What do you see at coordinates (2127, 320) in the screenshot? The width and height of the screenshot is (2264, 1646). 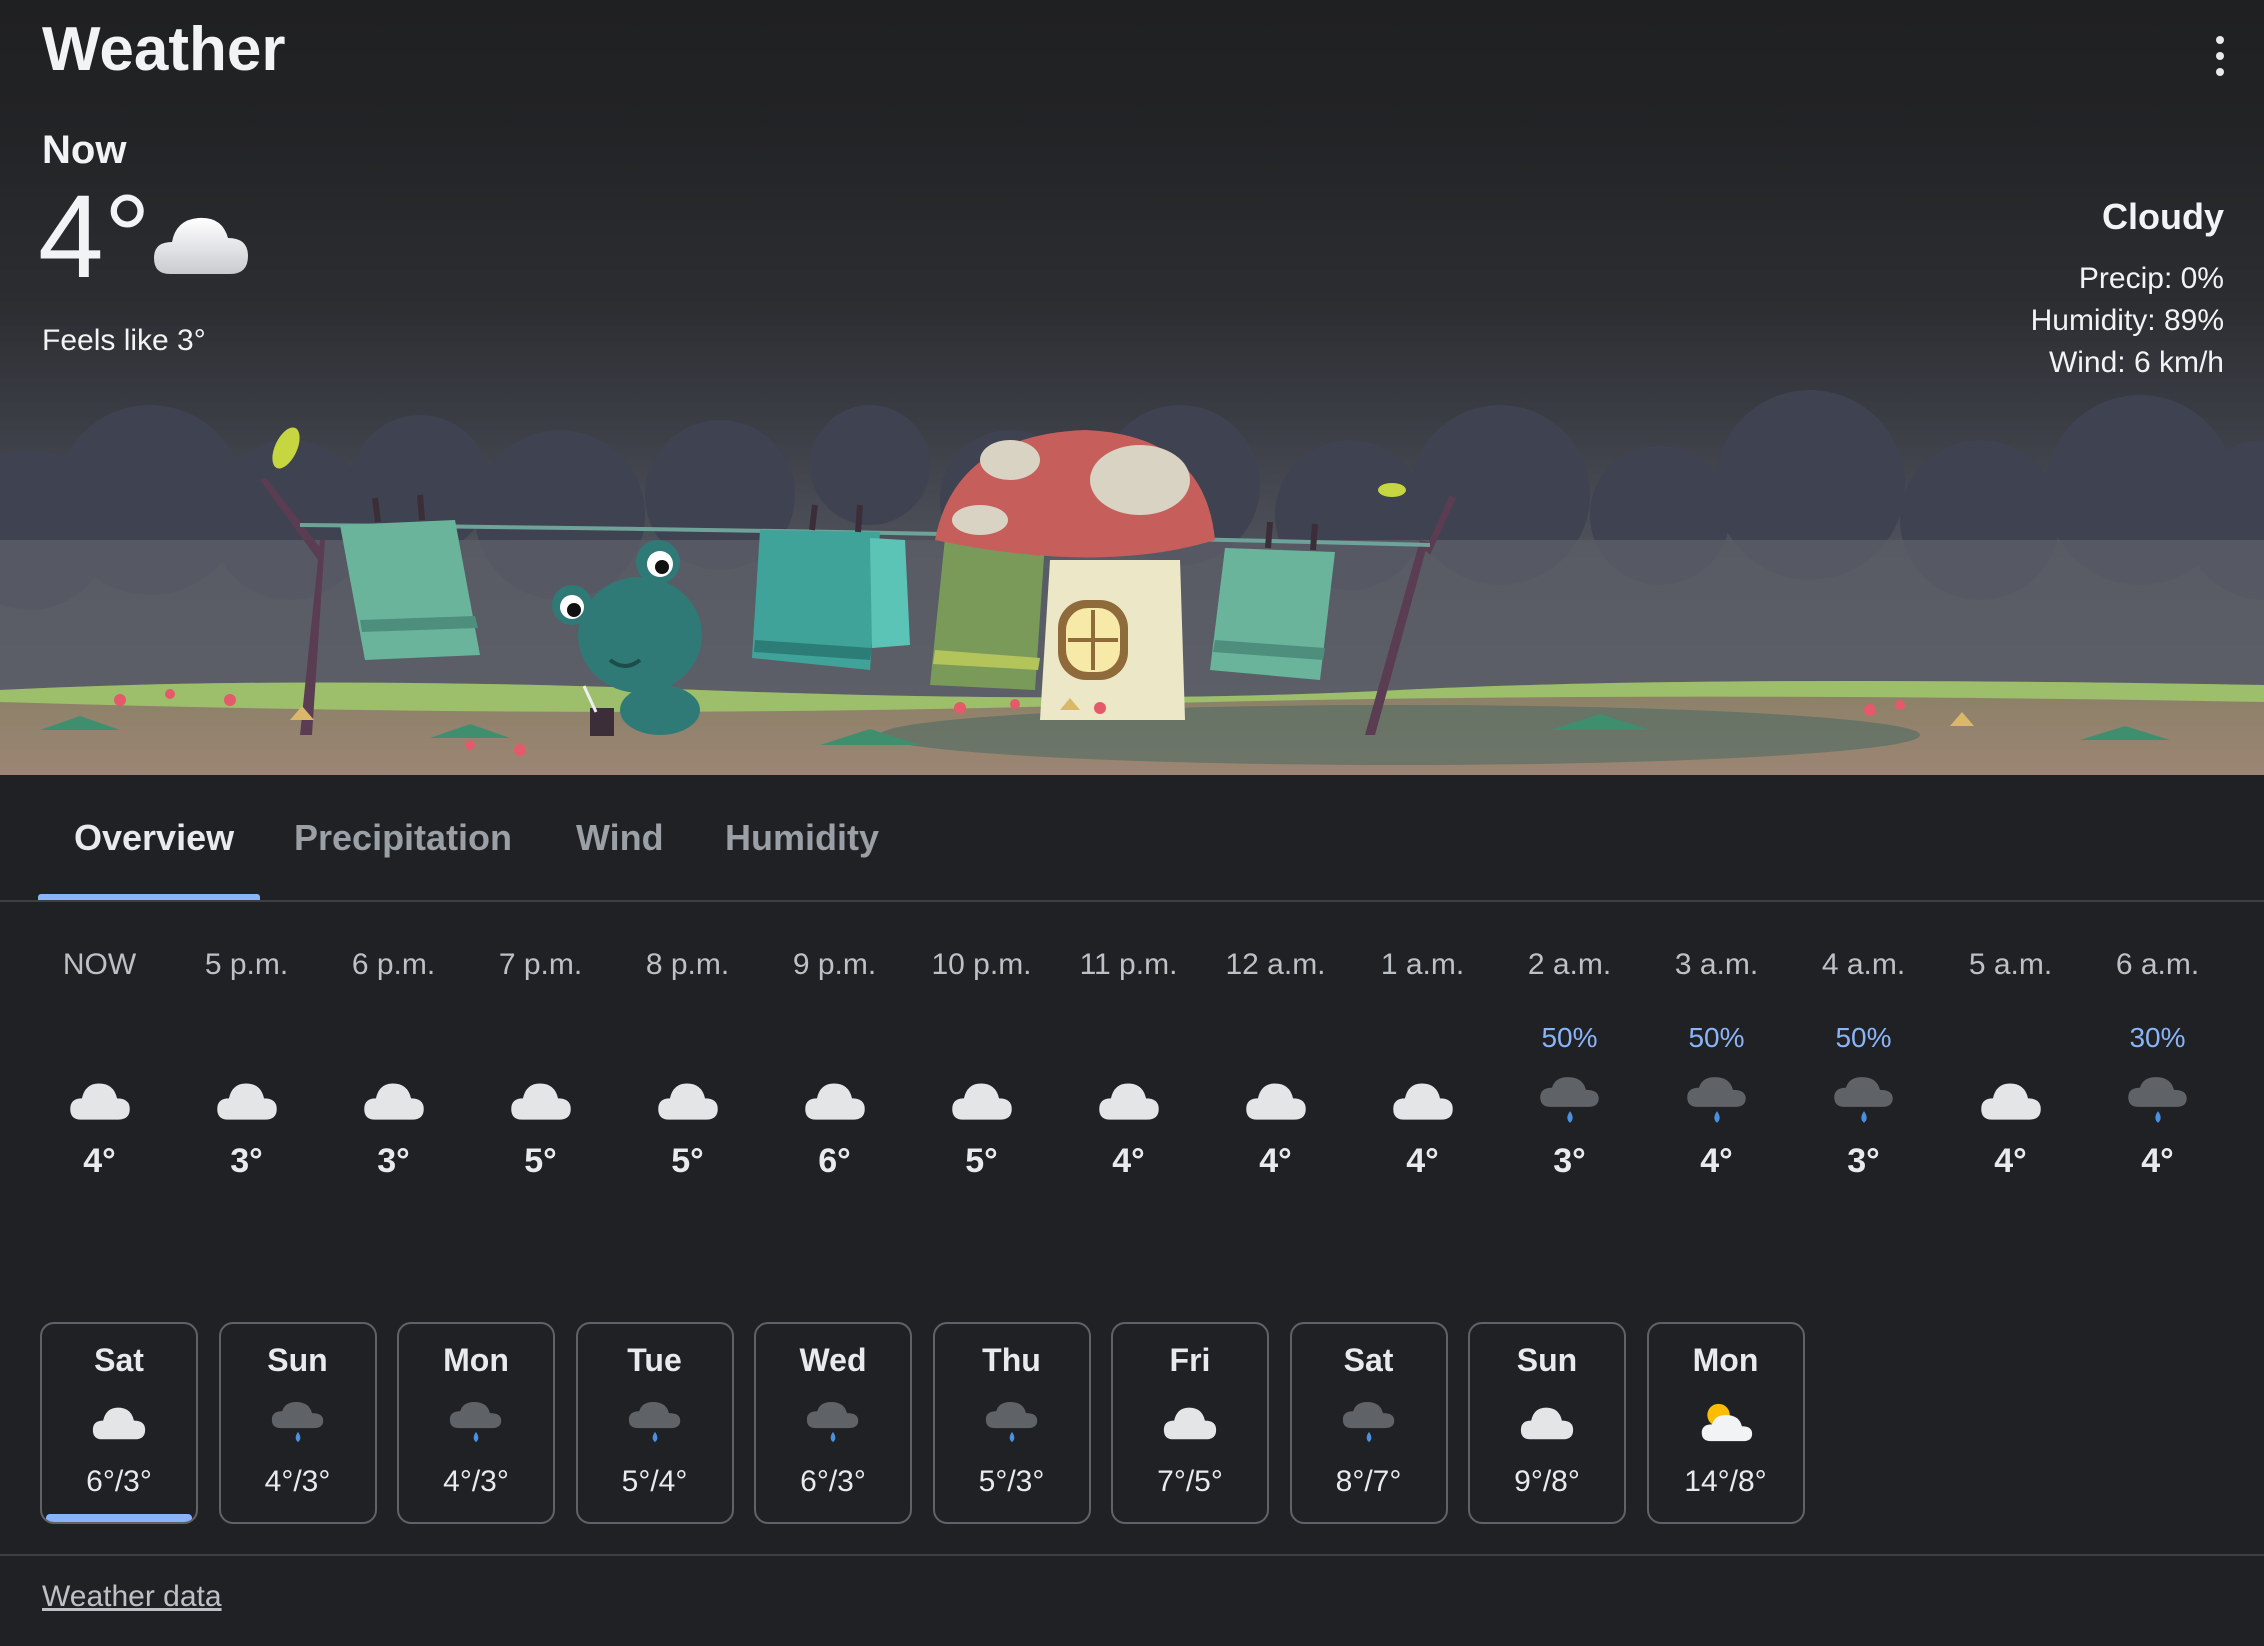 I see `humidity-text: Humidity: 89%` at bounding box center [2127, 320].